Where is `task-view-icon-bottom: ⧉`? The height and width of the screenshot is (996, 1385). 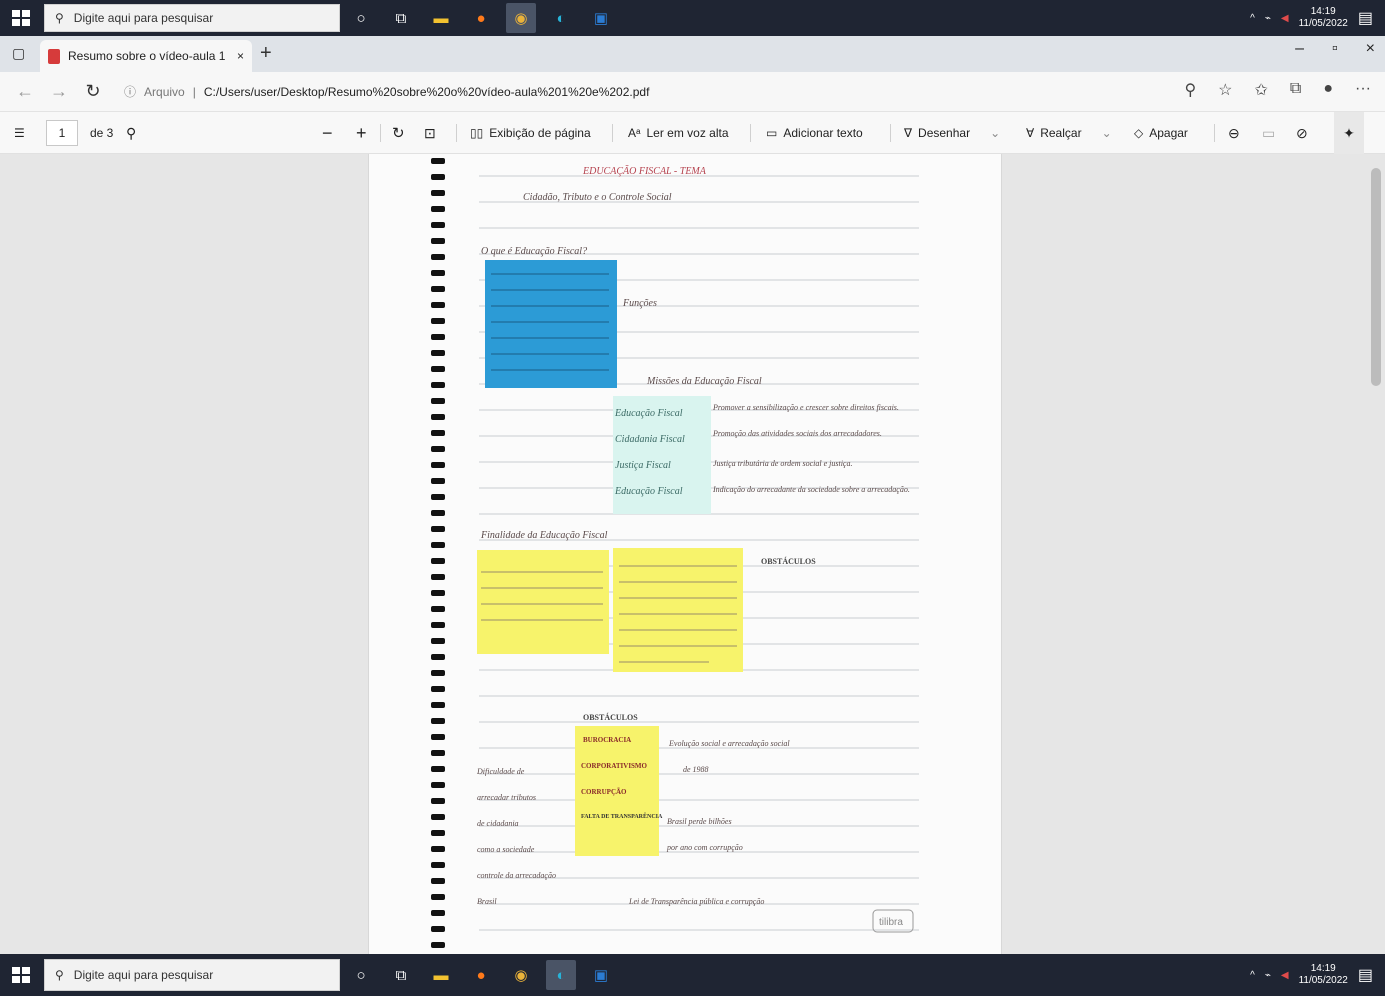
task-view-icon-bottom: ⧉ is located at coordinates (401, 975).